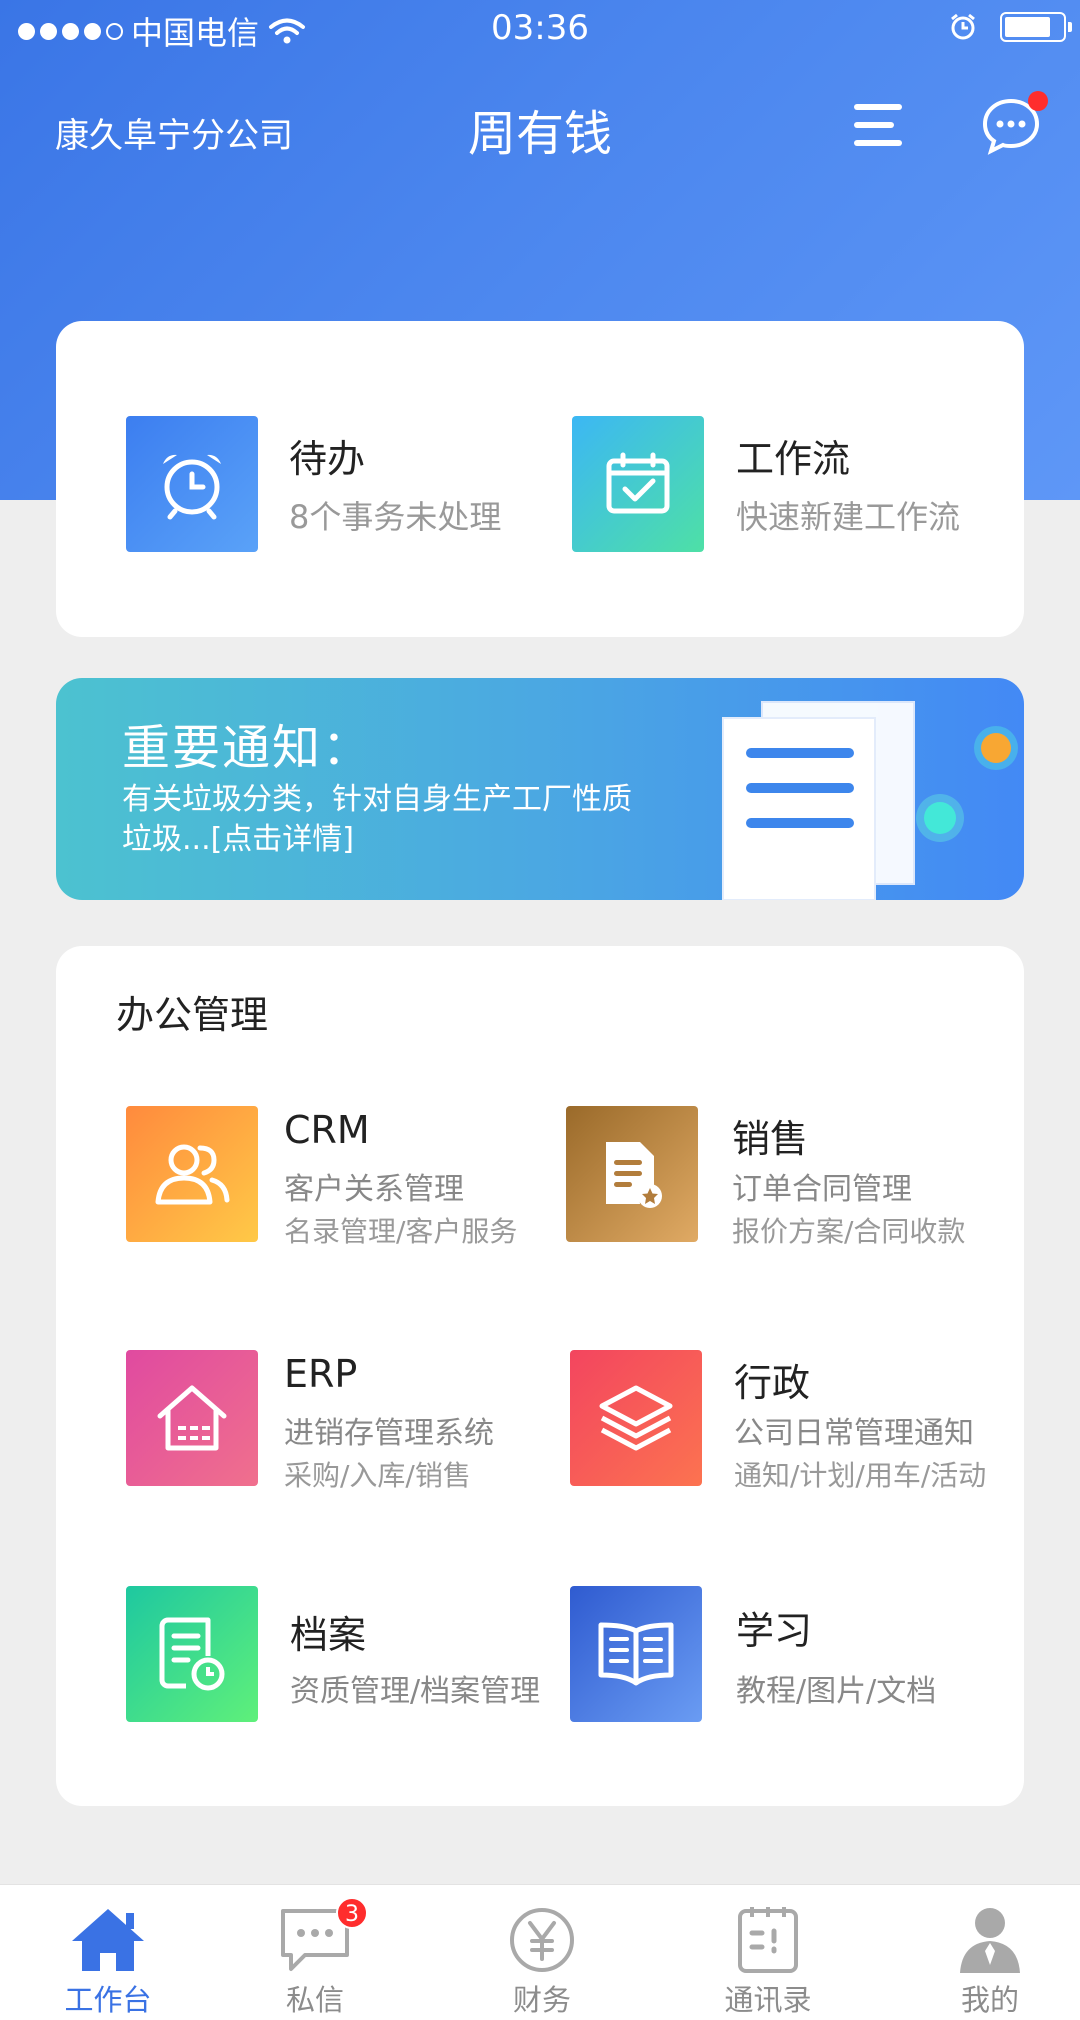  Describe the element at coordinates (327, 459) in the screenshot. I see `todo-title: 待办` at that location.